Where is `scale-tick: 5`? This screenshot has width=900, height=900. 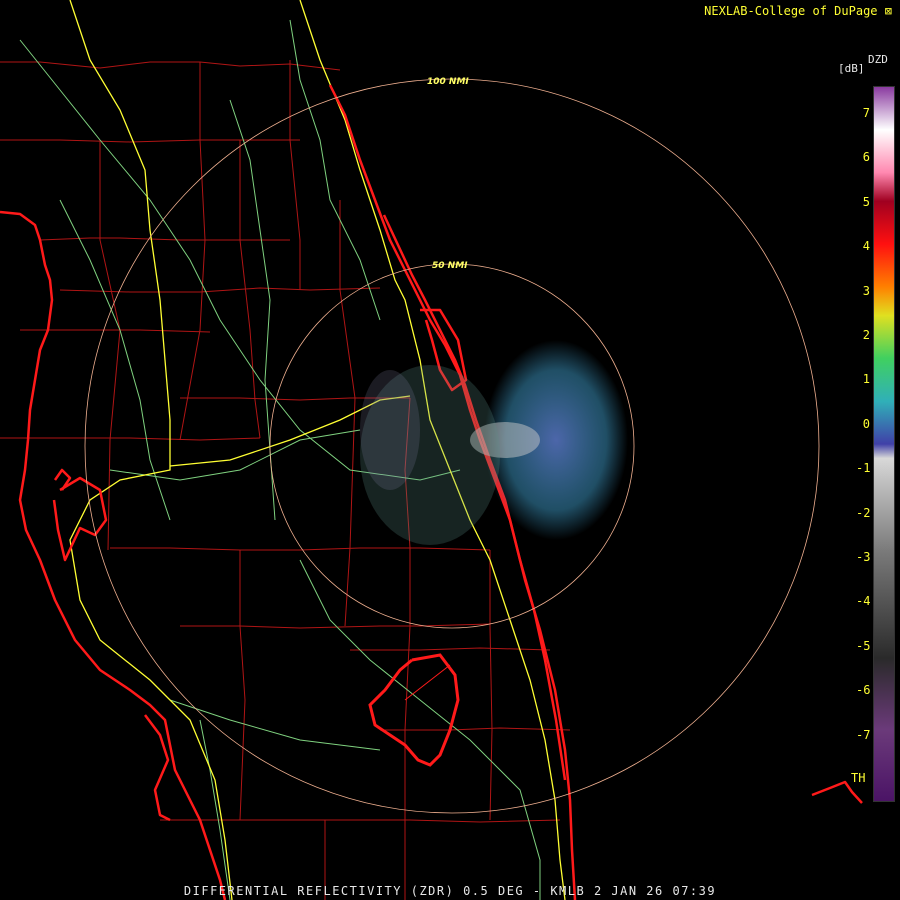 scale-tick: 5 is located at coordinates (866, 201).